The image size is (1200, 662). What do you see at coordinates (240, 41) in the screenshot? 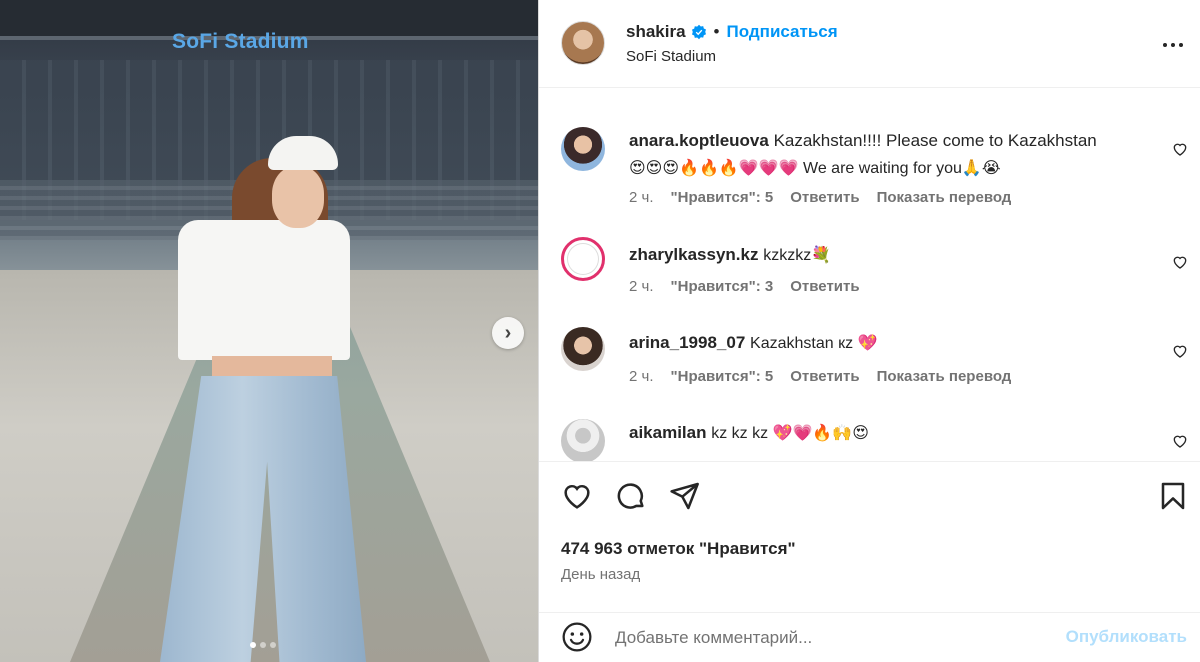
I see `stadium-sign: SoFi Stadium` at bounding box center [240, 41].